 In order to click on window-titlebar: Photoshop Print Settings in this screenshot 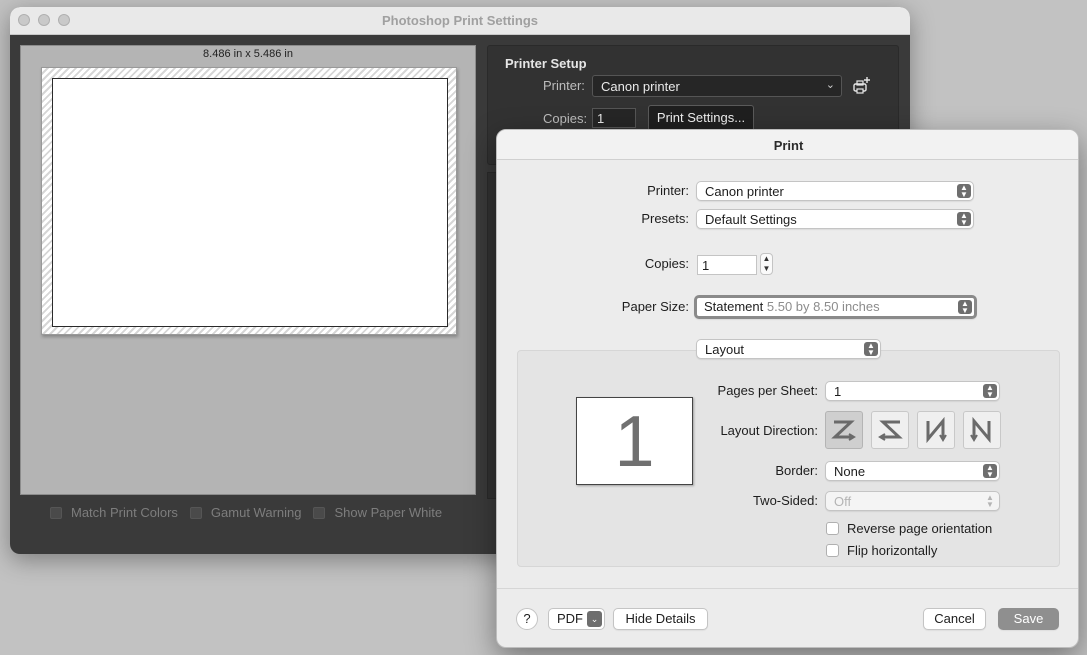, I will do `click(460, 21)`.